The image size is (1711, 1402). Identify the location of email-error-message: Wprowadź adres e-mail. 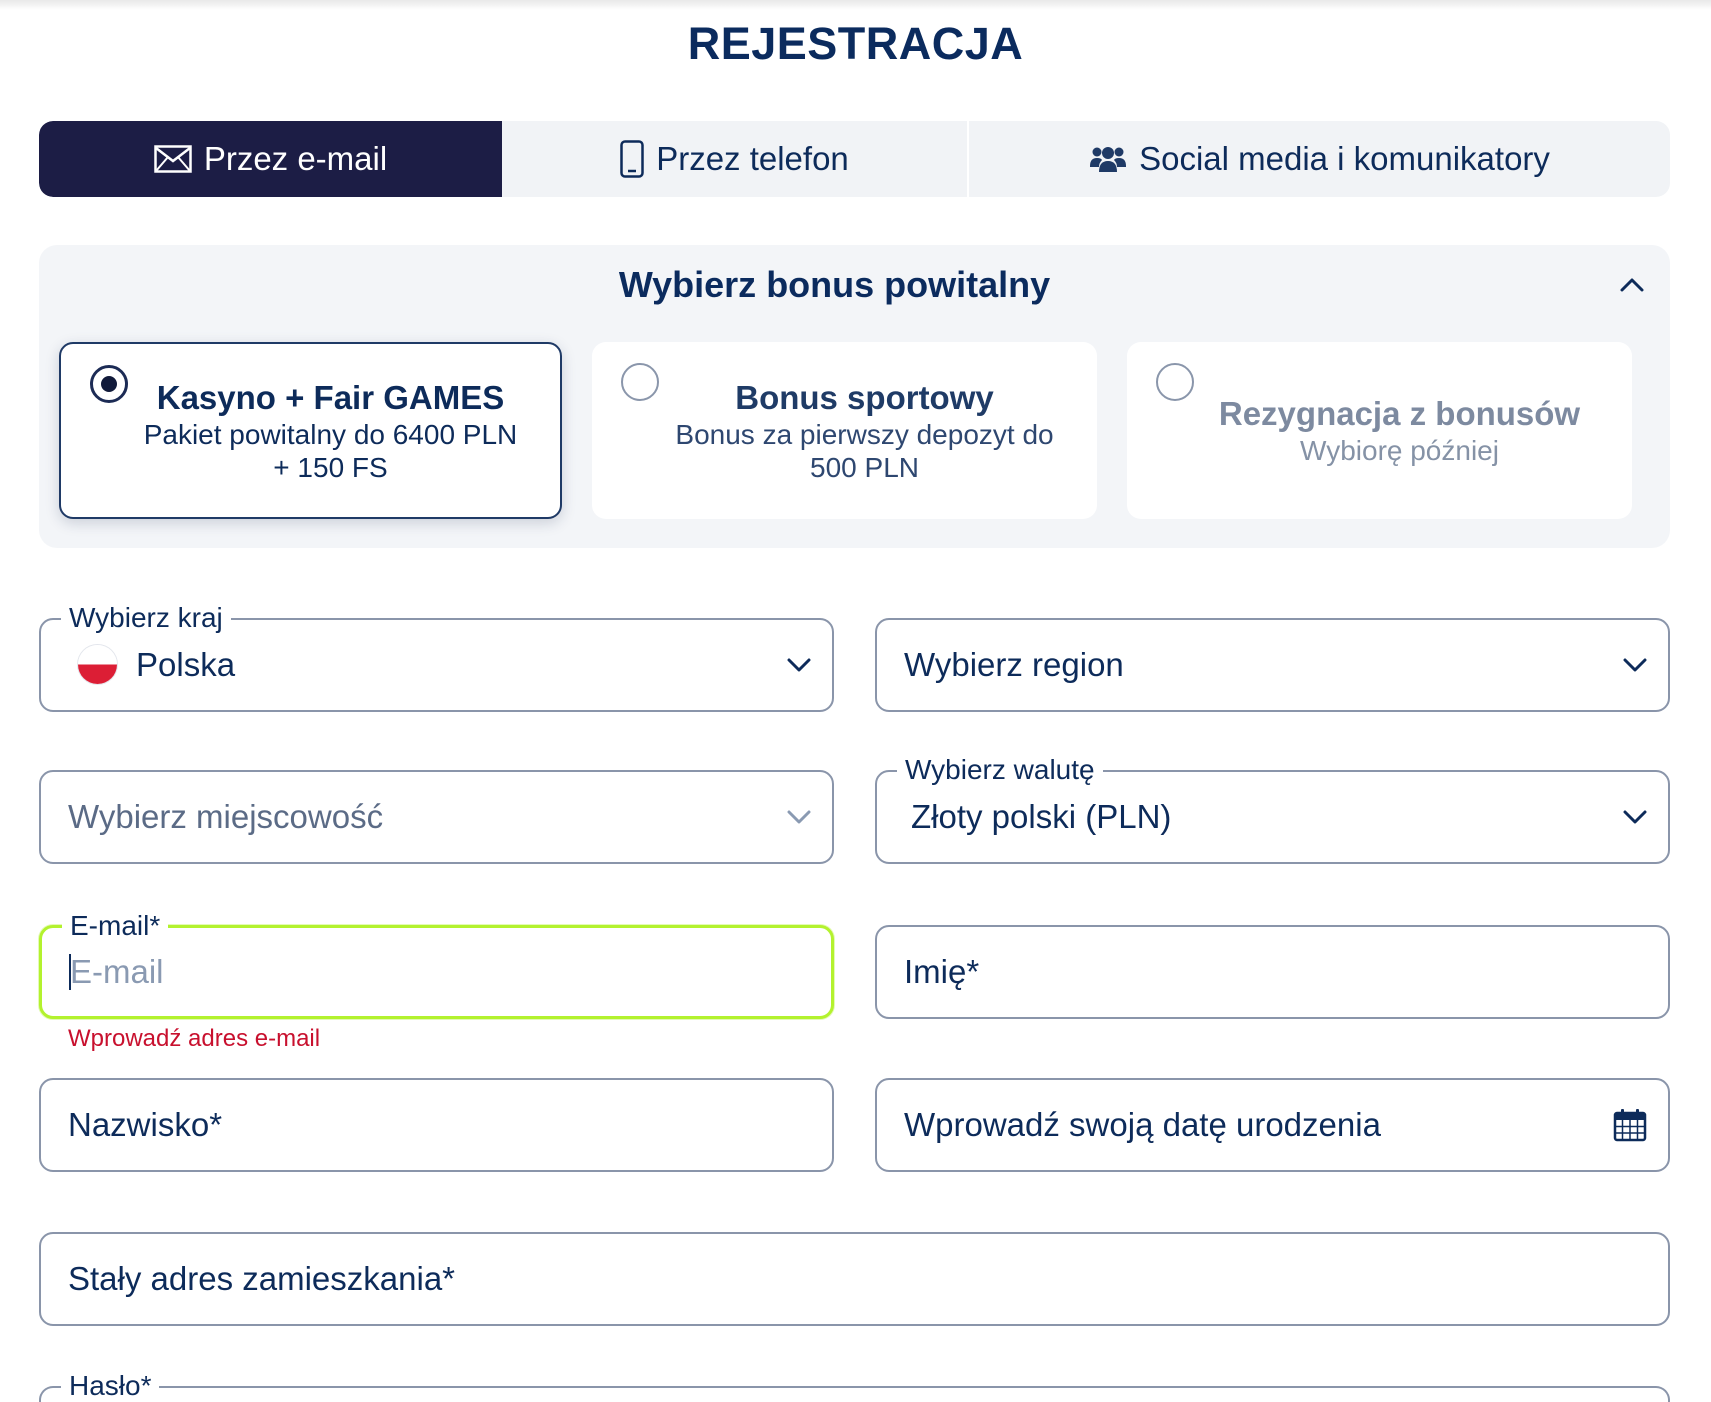
(194, 1038).